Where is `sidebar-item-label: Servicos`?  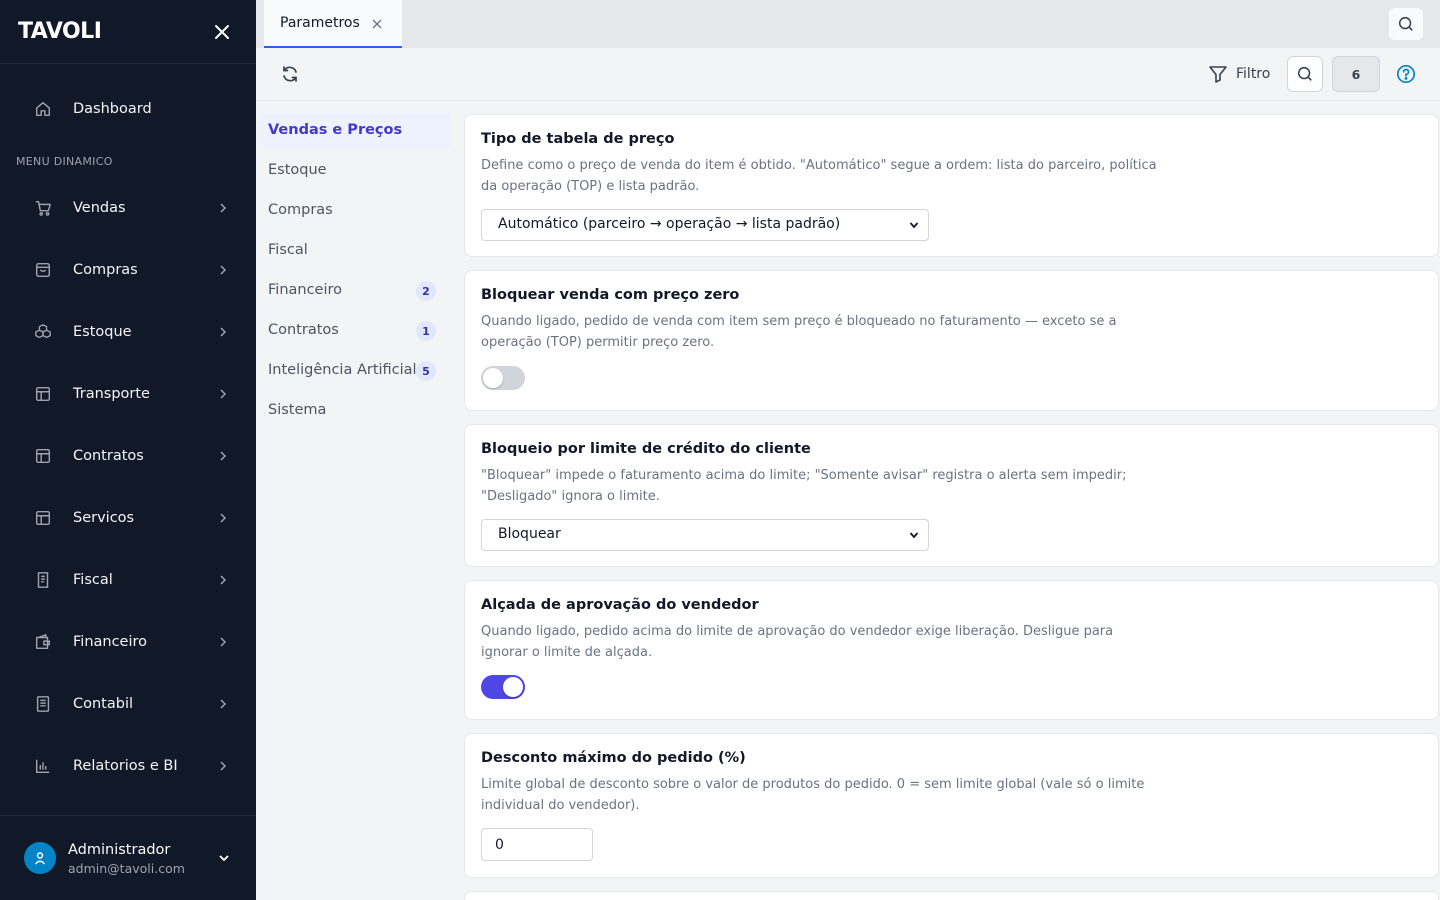
sidebar-item-label: Servicos is located at coordinates (104, 518).